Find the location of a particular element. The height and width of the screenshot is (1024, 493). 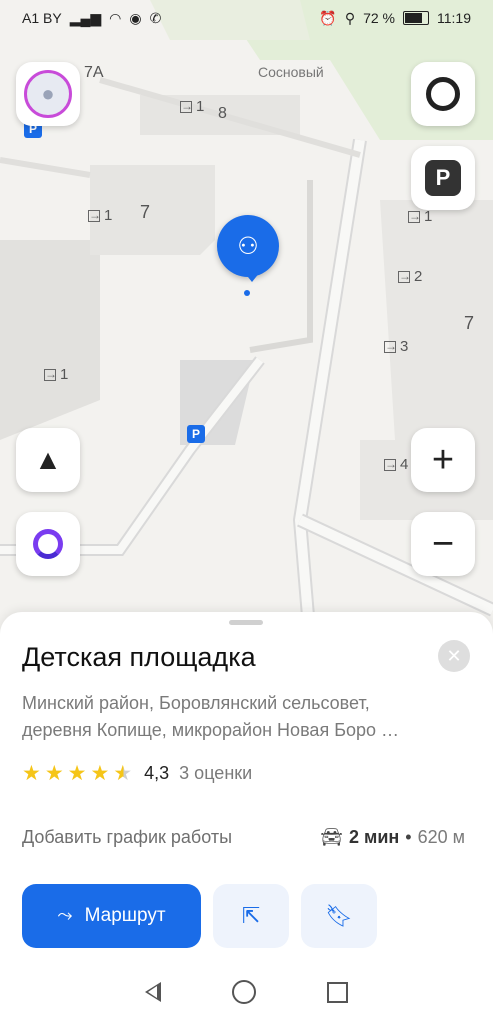

status-bar: A1 BY ▂▄▆ ◠ ◉ ✆ ⏰ ⚲ 72 % 11:19 is located at coordinates (246, 18).